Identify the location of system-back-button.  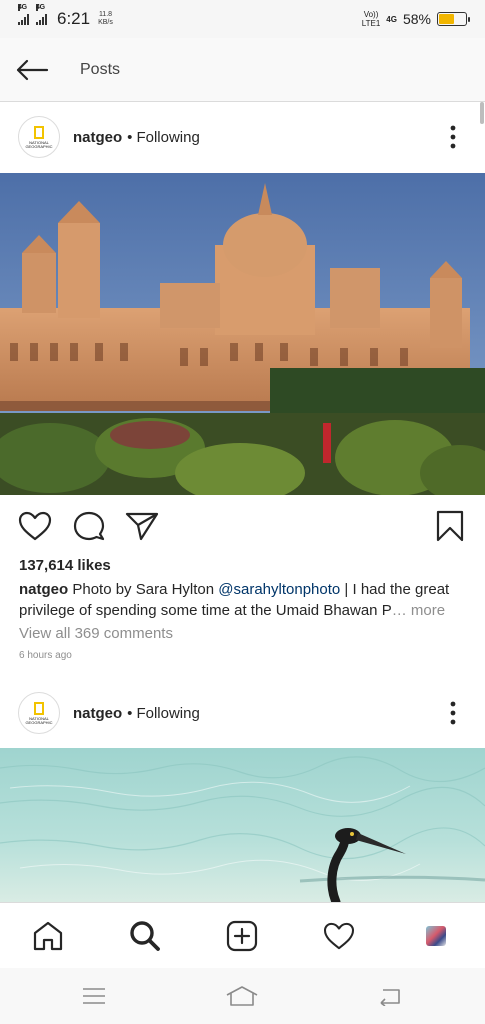
(390, 996).